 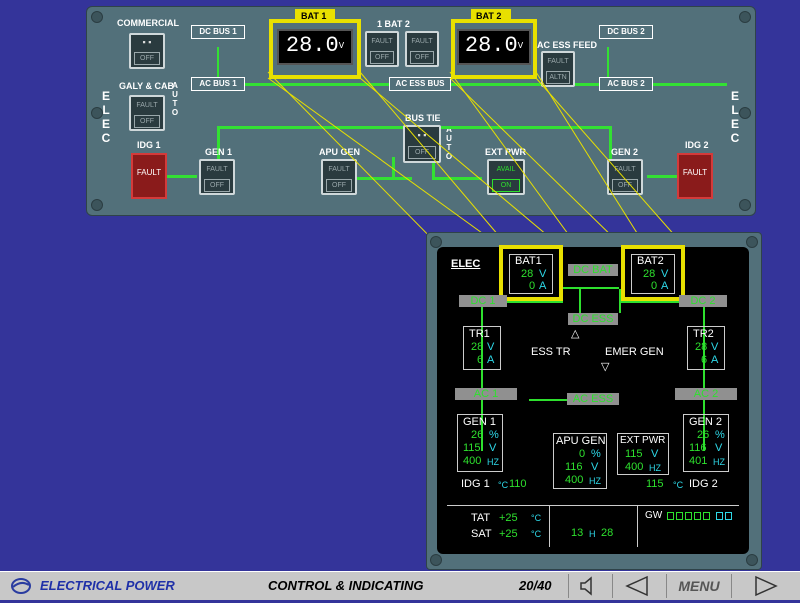 I want to click on idg2-fault-light: FAULT, so click(x=695, y=172).